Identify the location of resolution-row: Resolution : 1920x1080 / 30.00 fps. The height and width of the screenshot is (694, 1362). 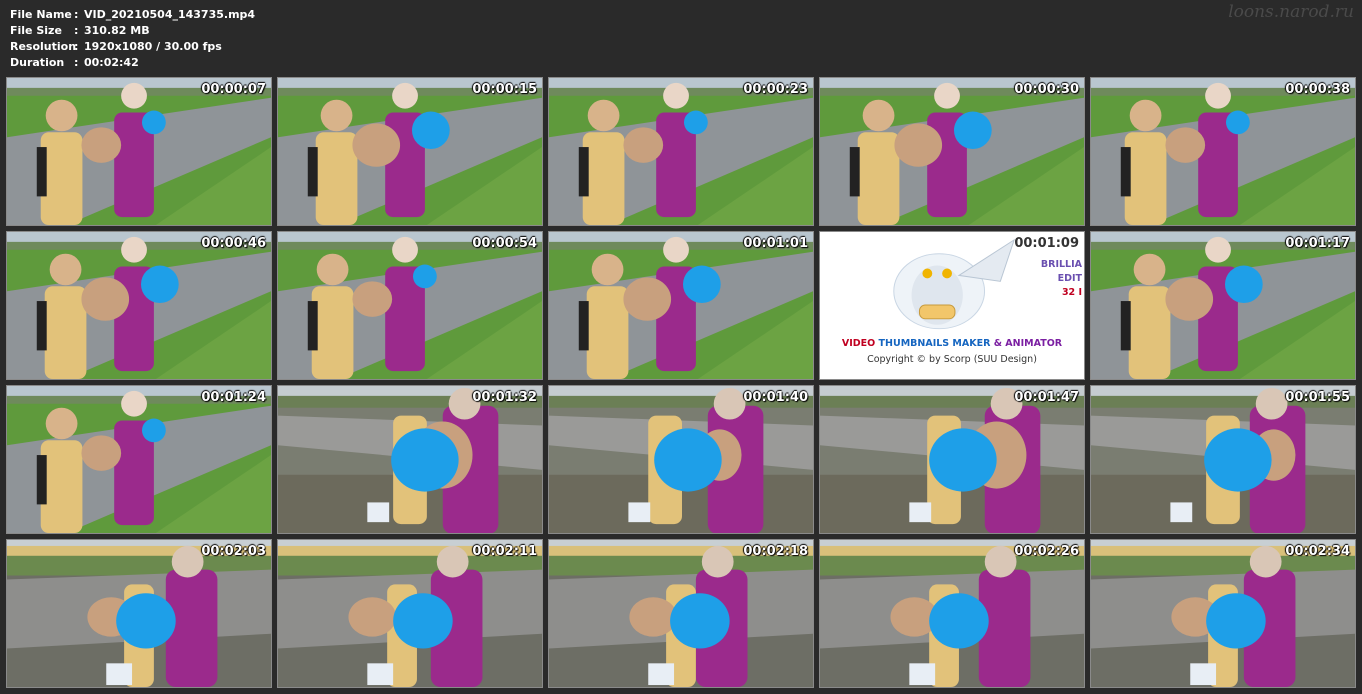
(116, 46).